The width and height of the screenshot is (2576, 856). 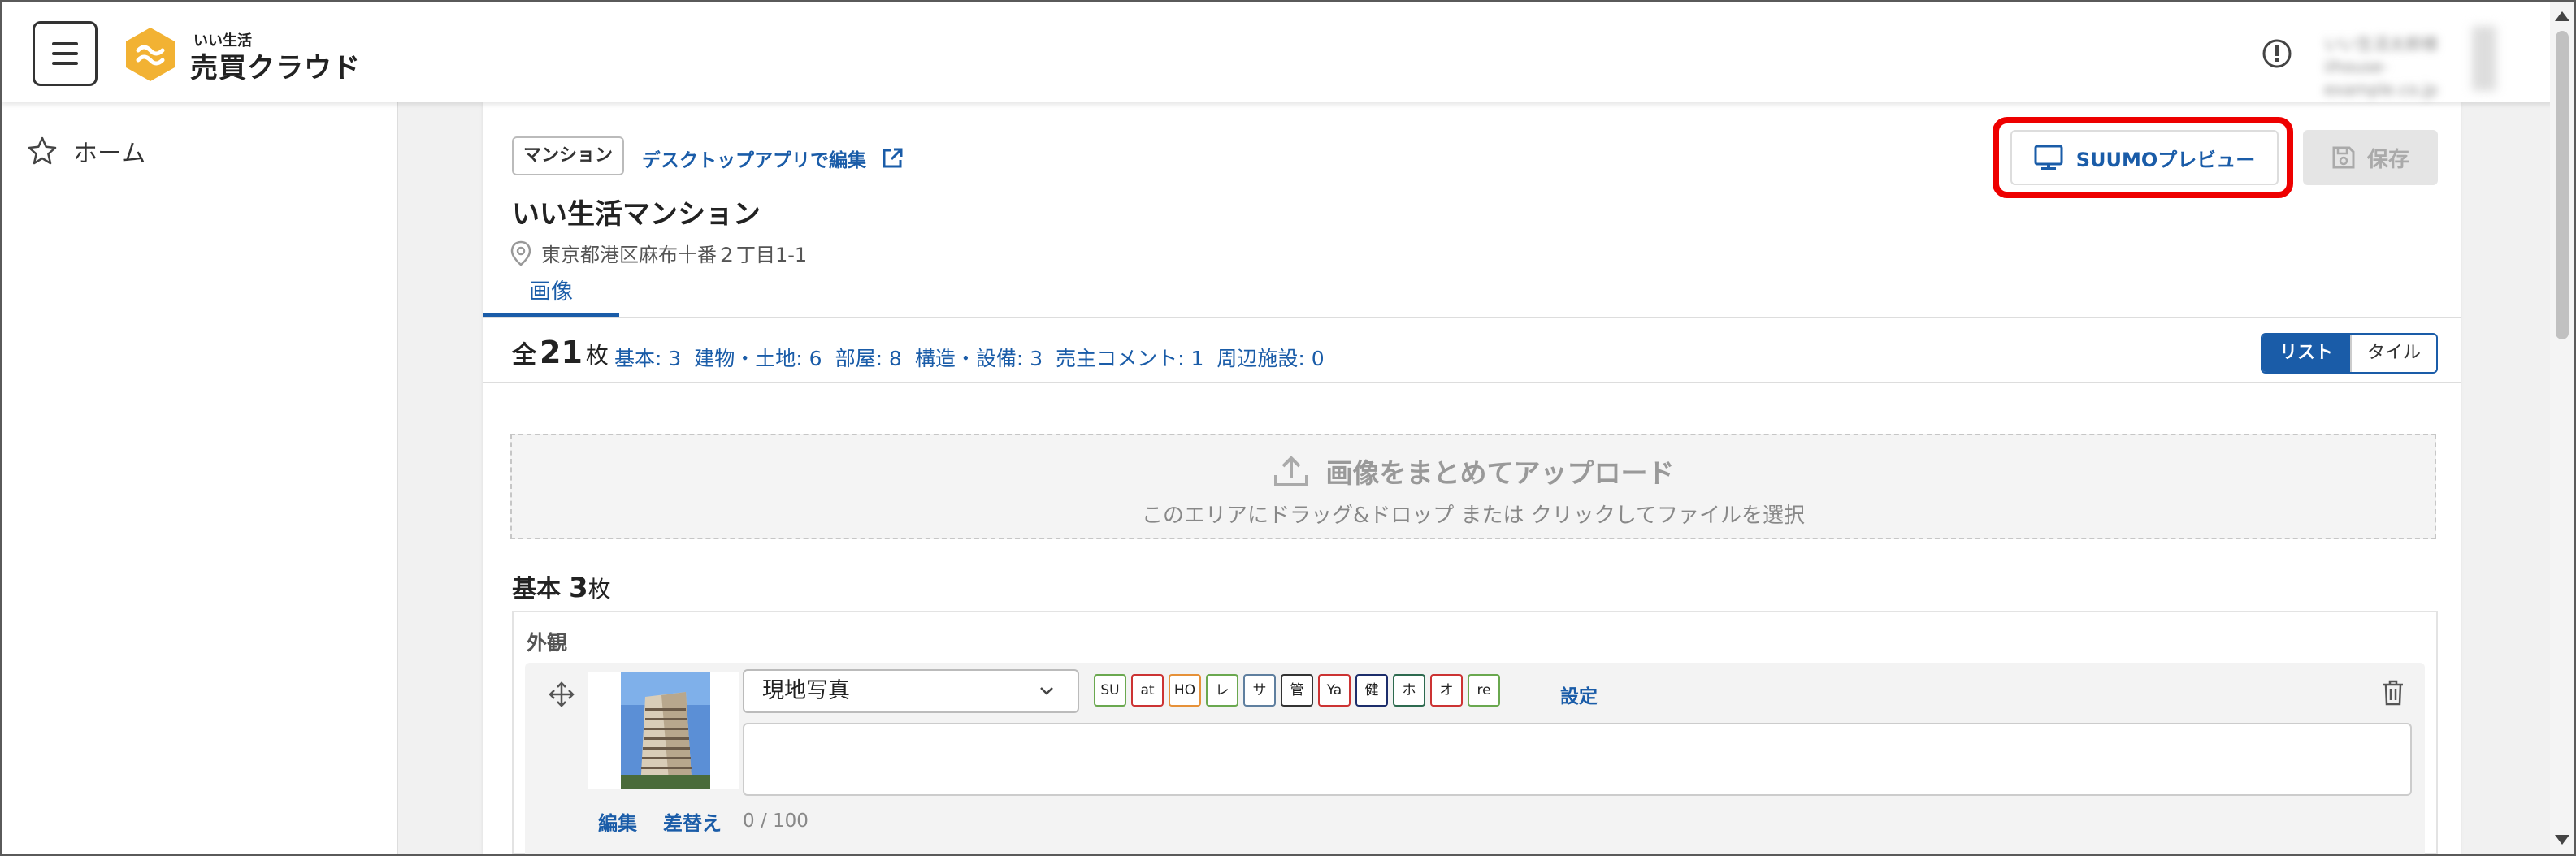 What do you see at coordinates (2562, 428) in the screenshot?
I see `vertical-scrollbar` at bounding box center [2562, 428].